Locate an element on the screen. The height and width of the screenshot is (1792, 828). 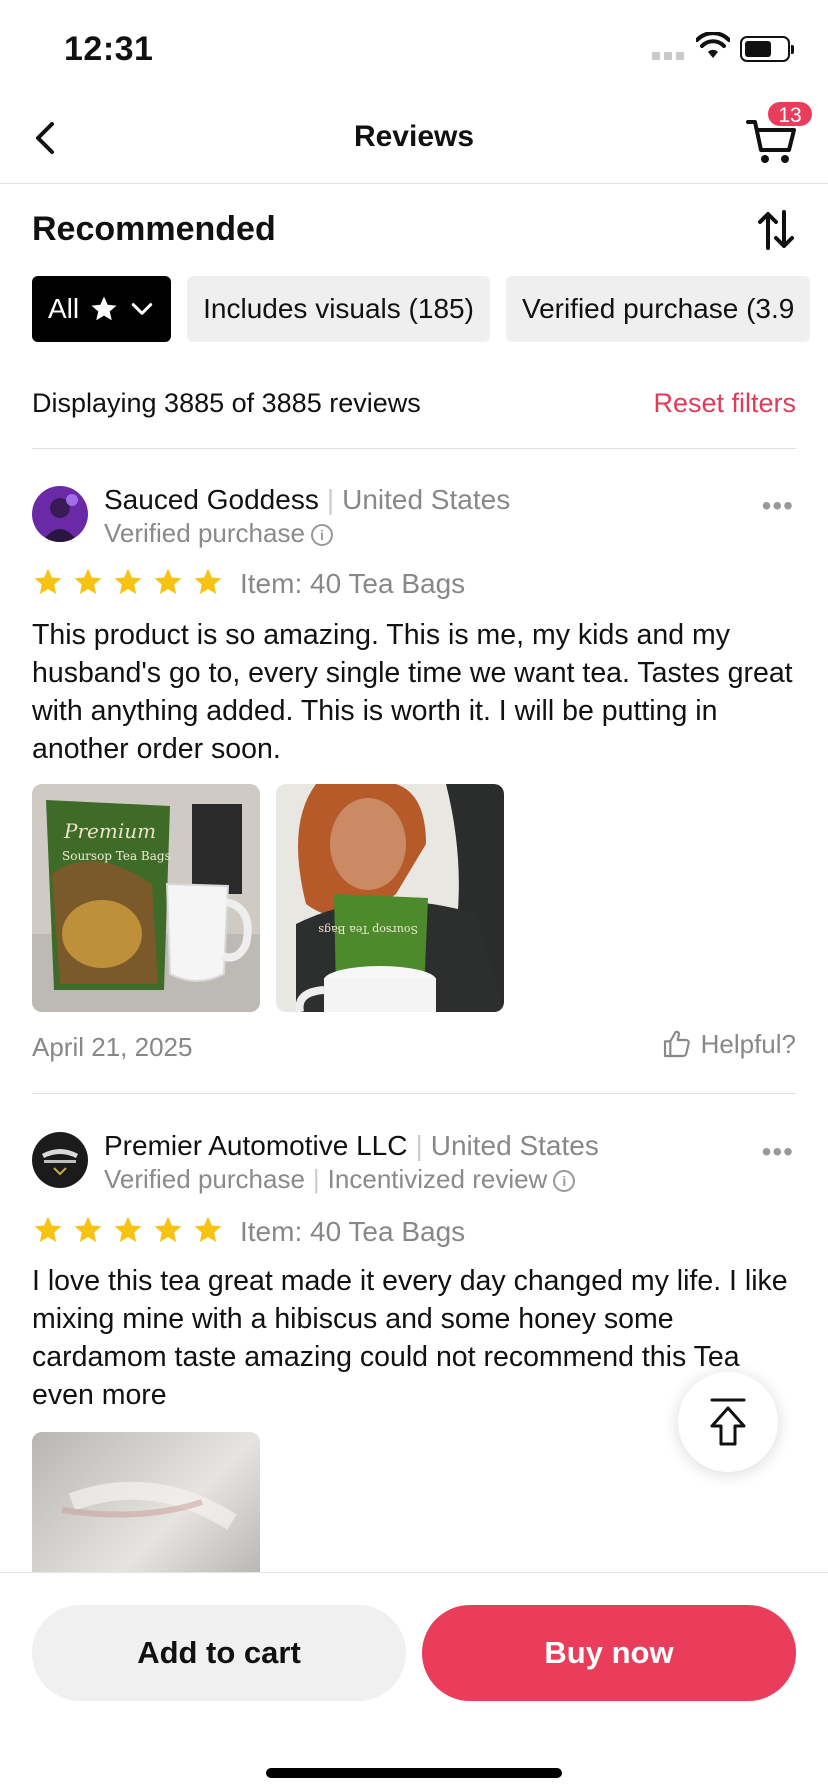
helpful-button: Helpful? is located at coordinates (728, 1044).